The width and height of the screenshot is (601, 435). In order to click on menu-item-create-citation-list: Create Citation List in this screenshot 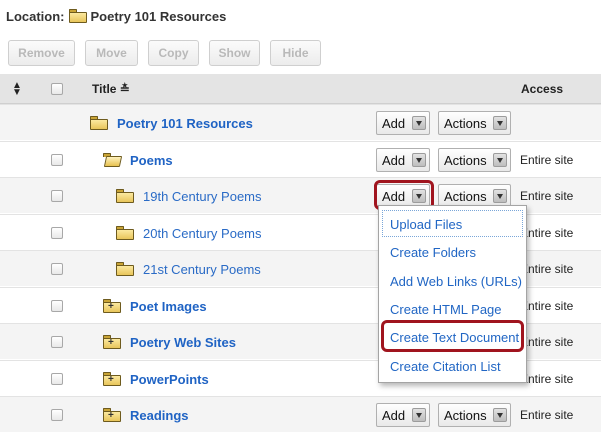, I will do `click(445, 366)`.